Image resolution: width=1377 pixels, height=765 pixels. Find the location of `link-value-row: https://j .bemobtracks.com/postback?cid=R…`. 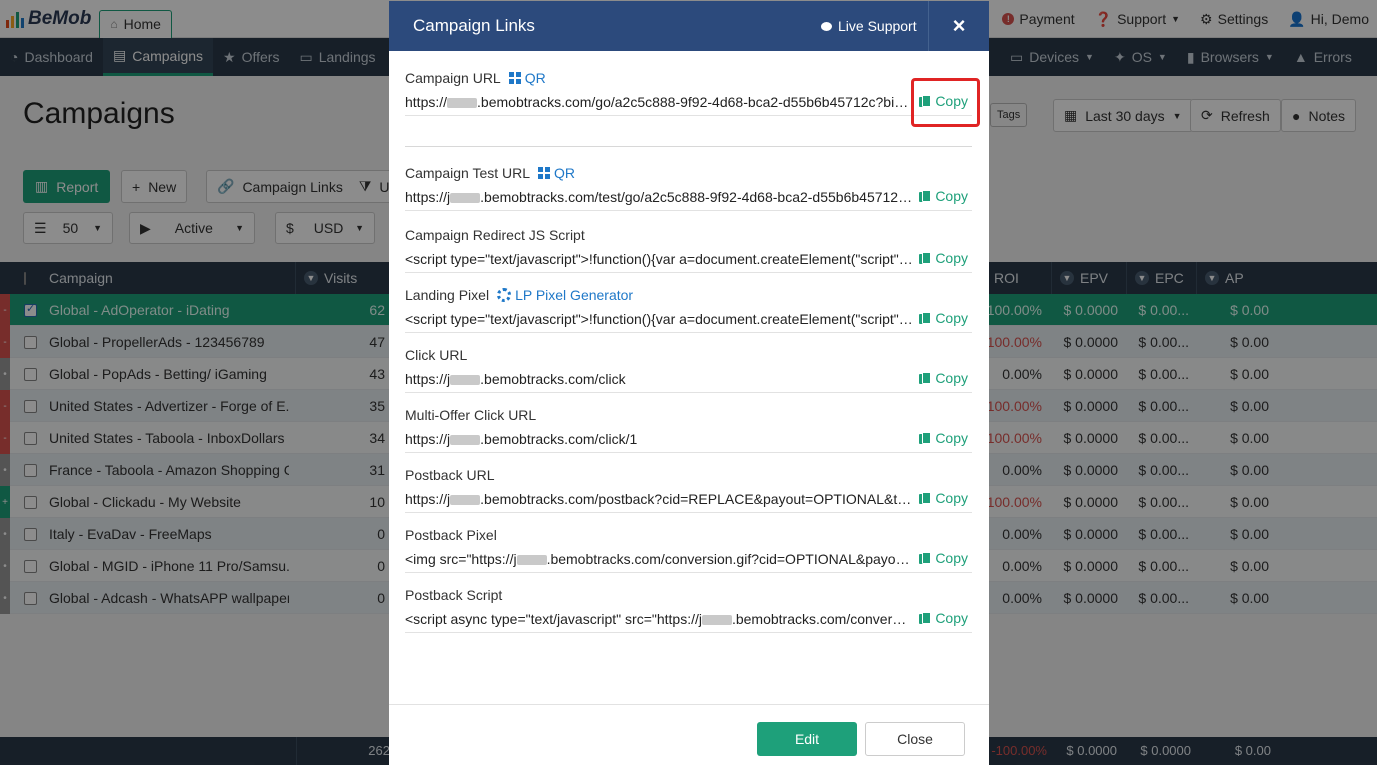

link-value-row: https://j .bemobtracks.com/postback?cid=R… is located at coordinates (688, 500).